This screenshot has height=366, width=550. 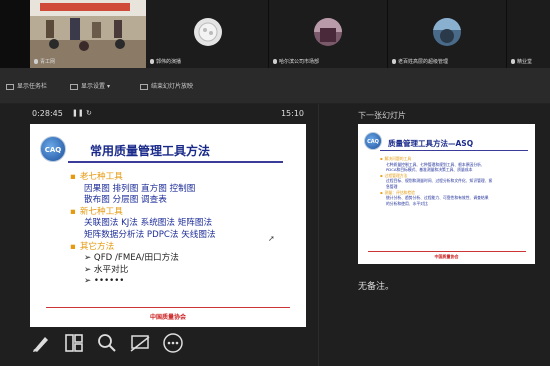 I want to click on slides-grid-icon, so click(x=74, y=343).